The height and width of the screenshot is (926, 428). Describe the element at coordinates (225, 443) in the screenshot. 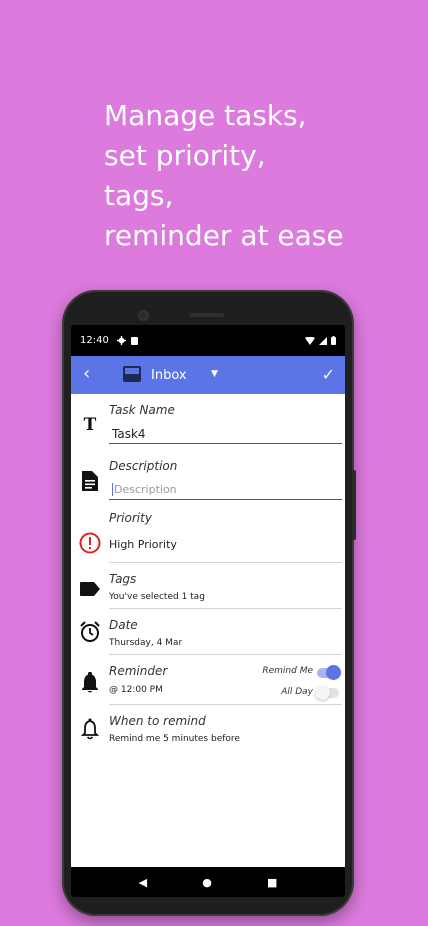

I see `task-name-underline` at that location.